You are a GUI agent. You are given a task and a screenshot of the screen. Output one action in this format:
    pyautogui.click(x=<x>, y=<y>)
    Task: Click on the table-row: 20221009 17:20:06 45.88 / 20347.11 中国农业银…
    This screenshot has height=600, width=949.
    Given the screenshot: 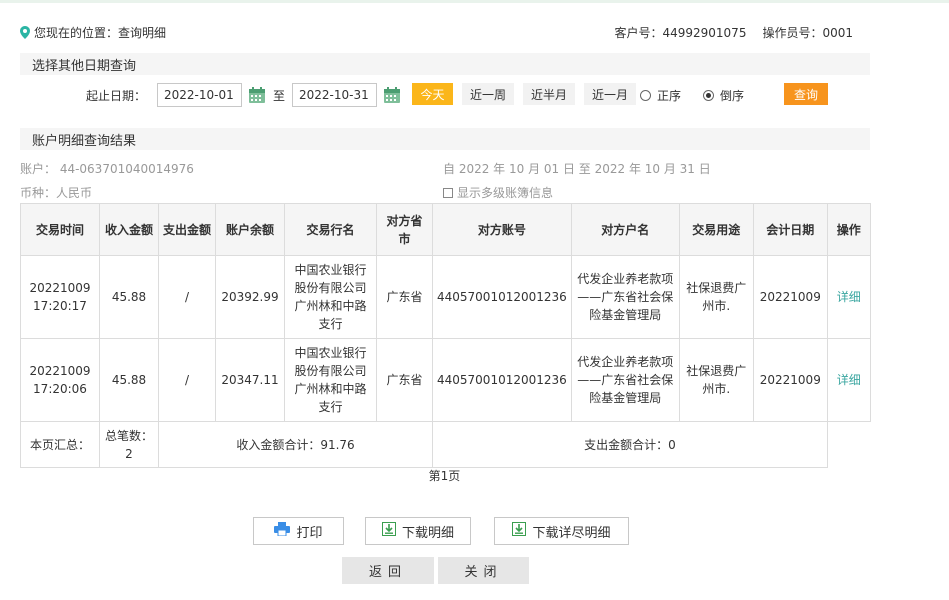 What is the action you would take?
    pyautogui.click(x=445, y=380)
    